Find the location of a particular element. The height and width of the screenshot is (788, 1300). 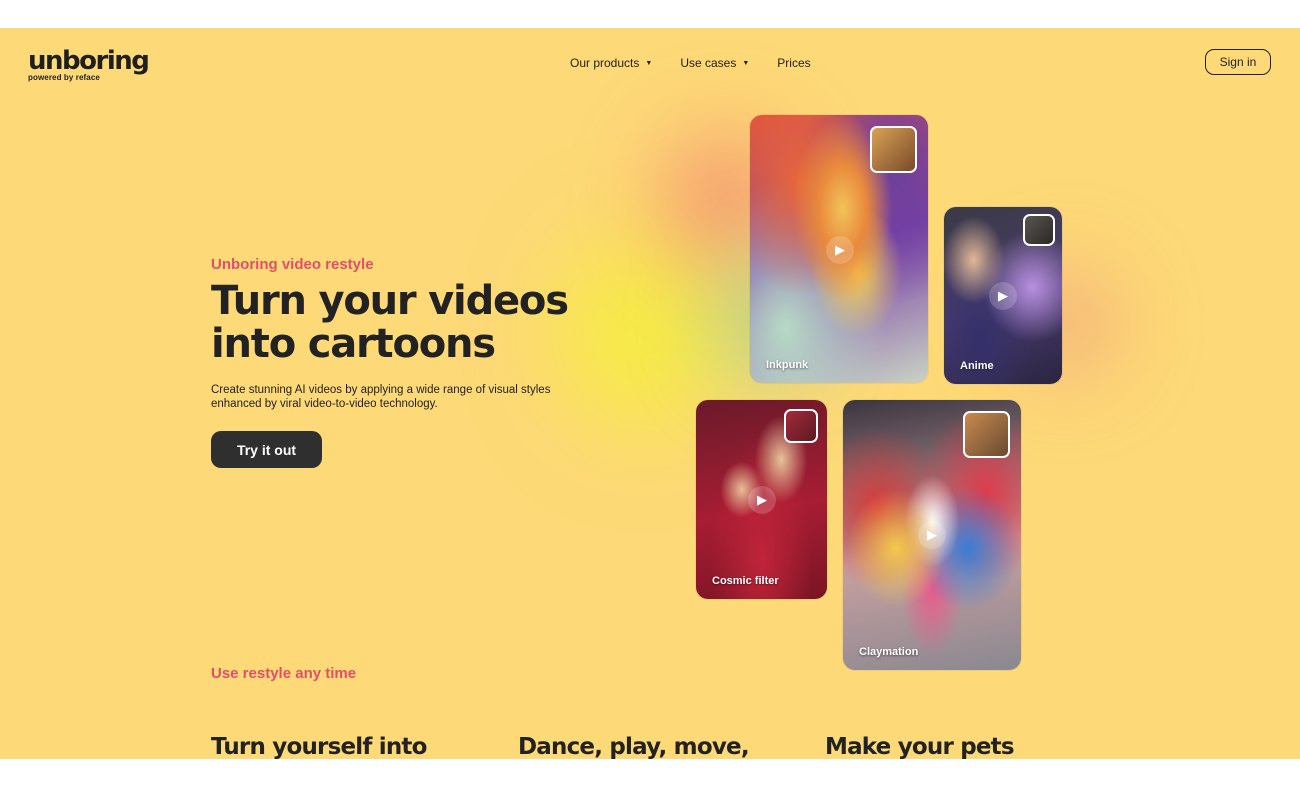

nav-prices: Prices is located at coordinates (793, 63).